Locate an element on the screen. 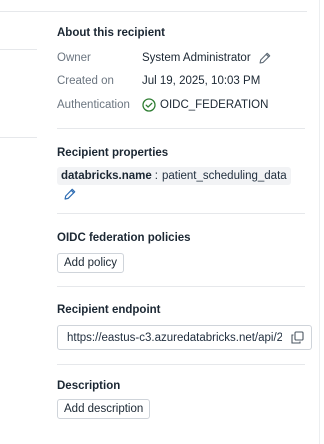 The image size is (324, 444). created-label: Created on is located at coordinates (85, 81).